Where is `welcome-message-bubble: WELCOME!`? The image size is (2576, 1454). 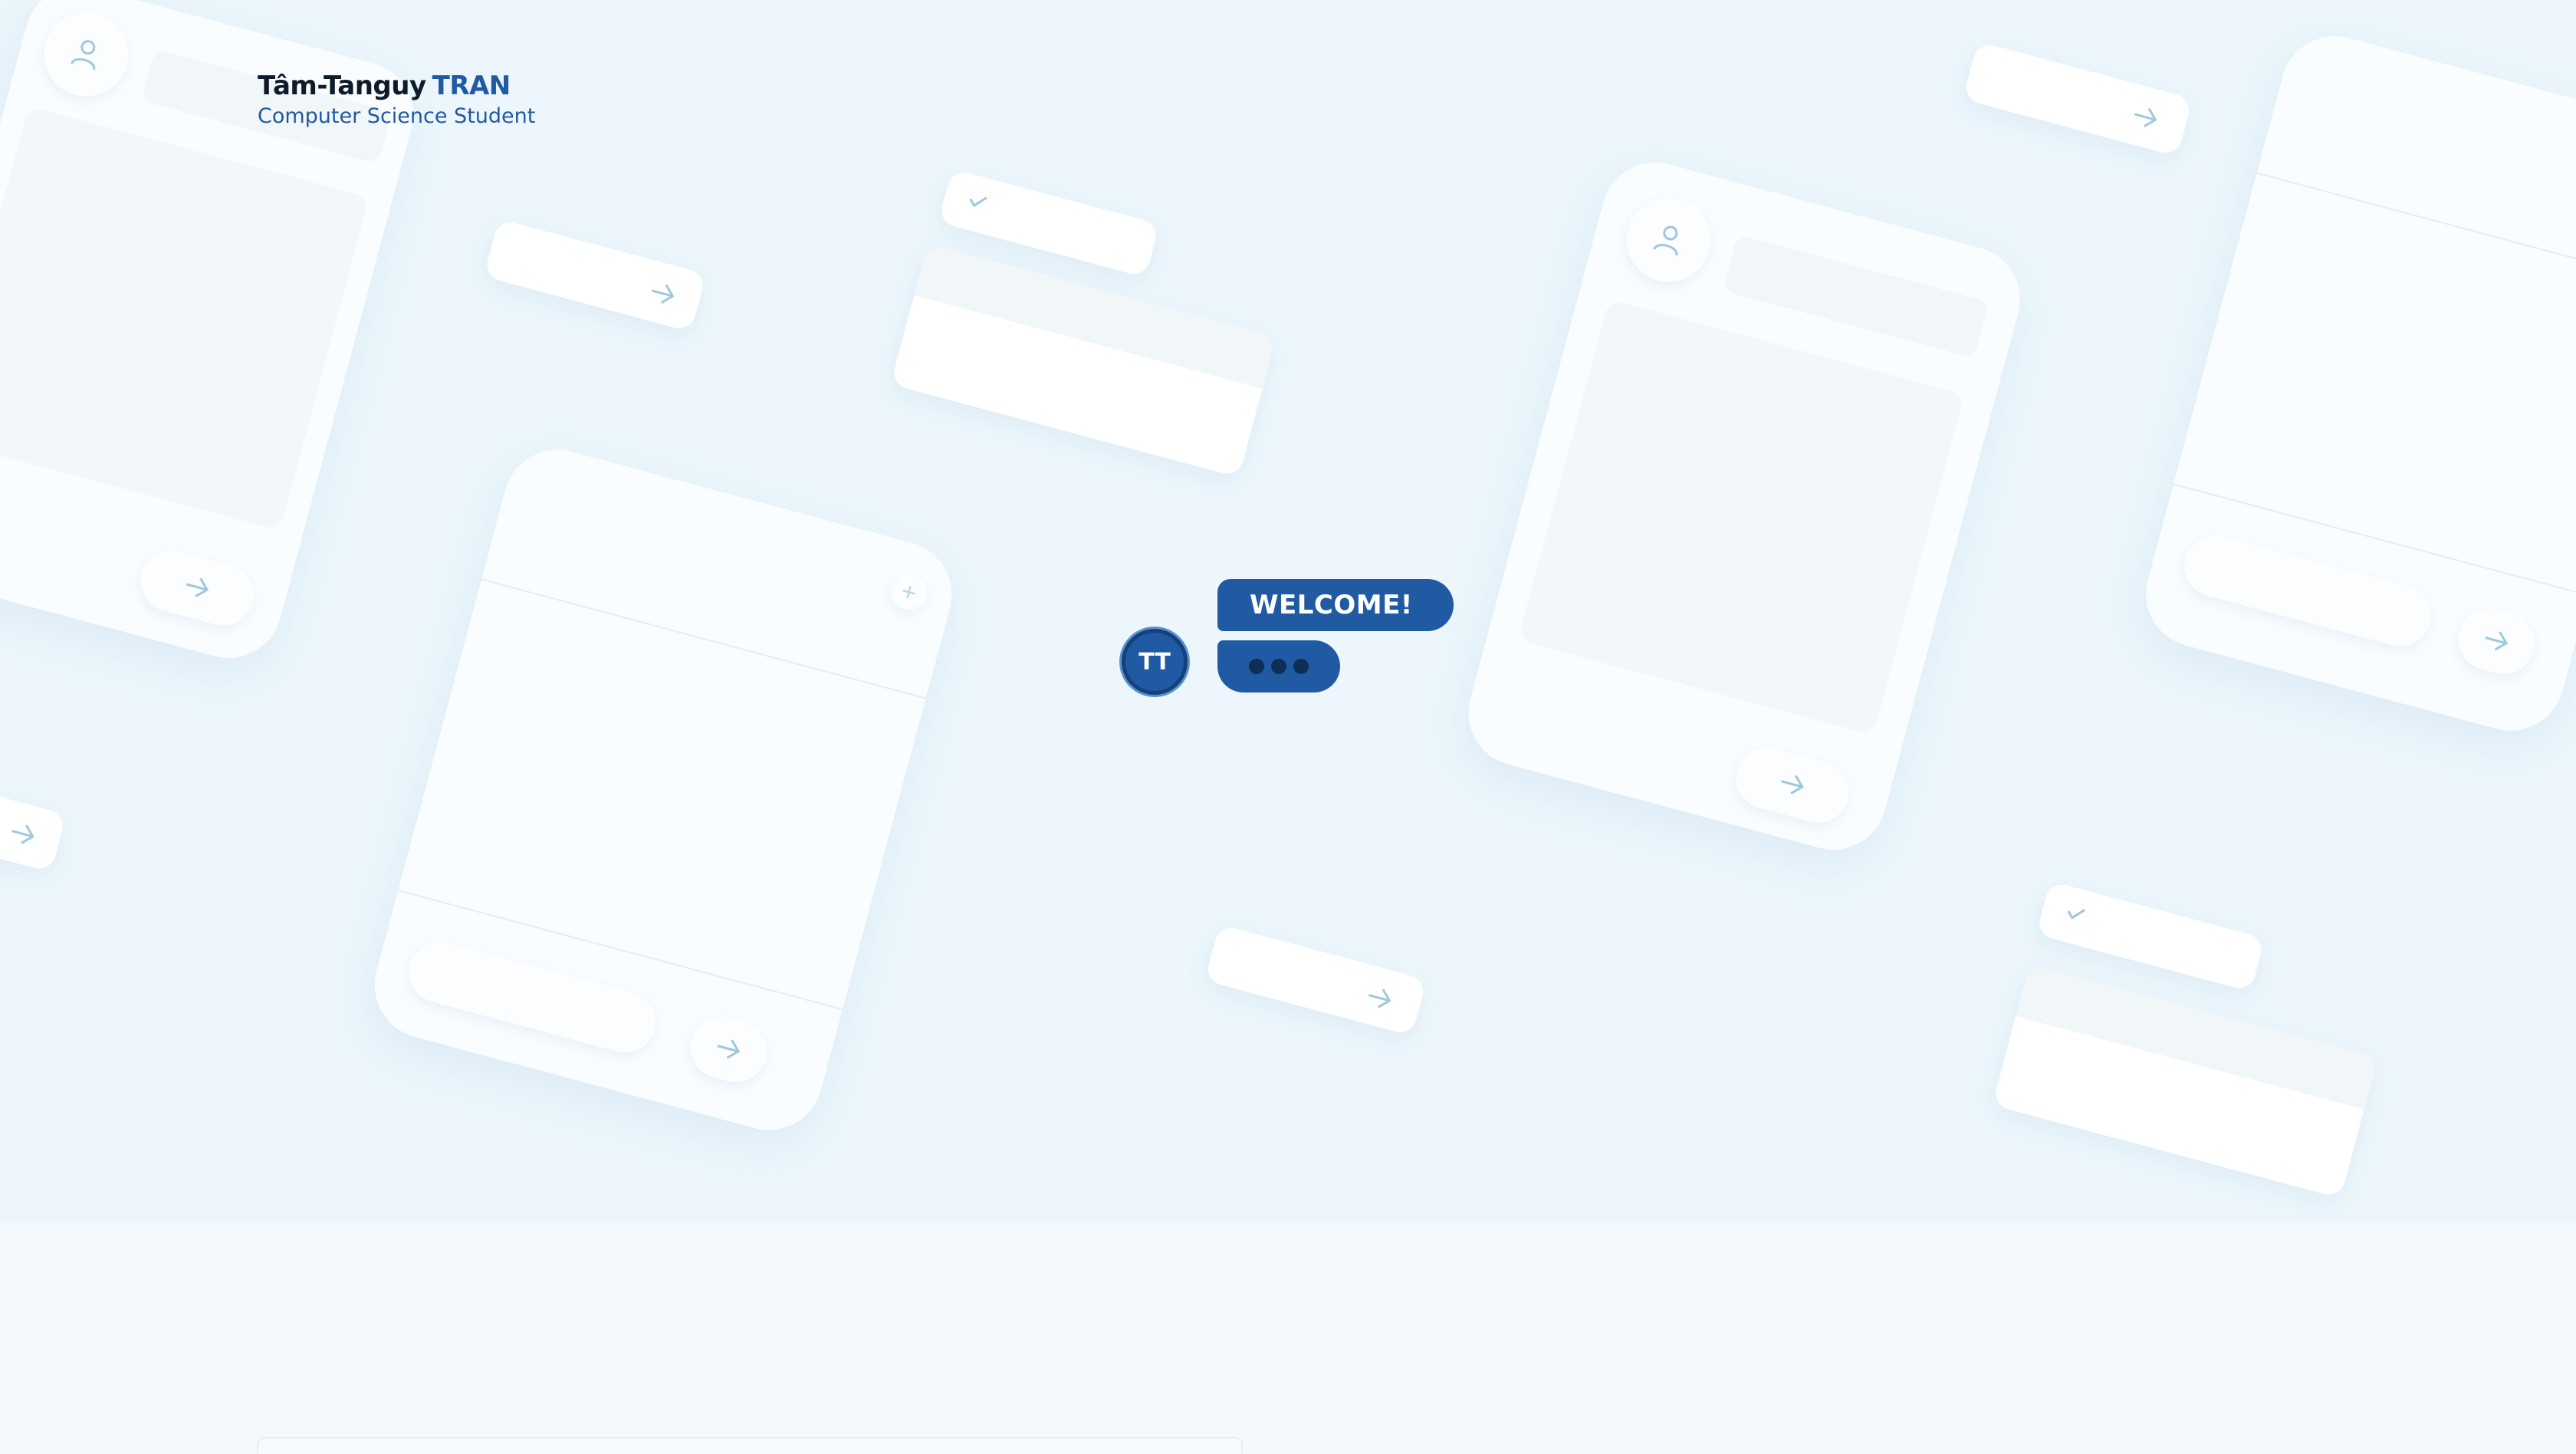 welcome-message-bubble: WELCOME! is located at coordinates (1336, 605).